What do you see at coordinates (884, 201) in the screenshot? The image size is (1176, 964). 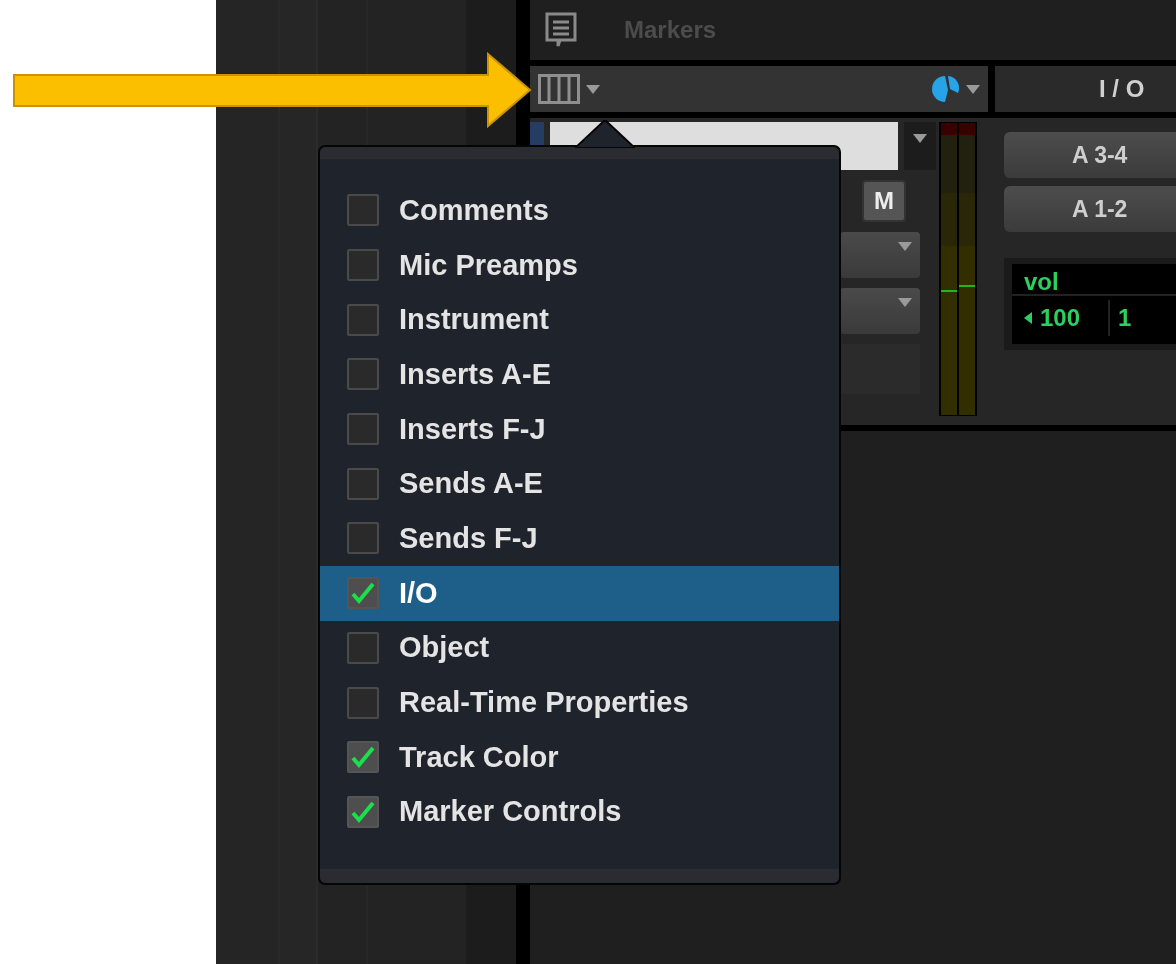 I see `mute-button: M` at bounding box center [884, 201].